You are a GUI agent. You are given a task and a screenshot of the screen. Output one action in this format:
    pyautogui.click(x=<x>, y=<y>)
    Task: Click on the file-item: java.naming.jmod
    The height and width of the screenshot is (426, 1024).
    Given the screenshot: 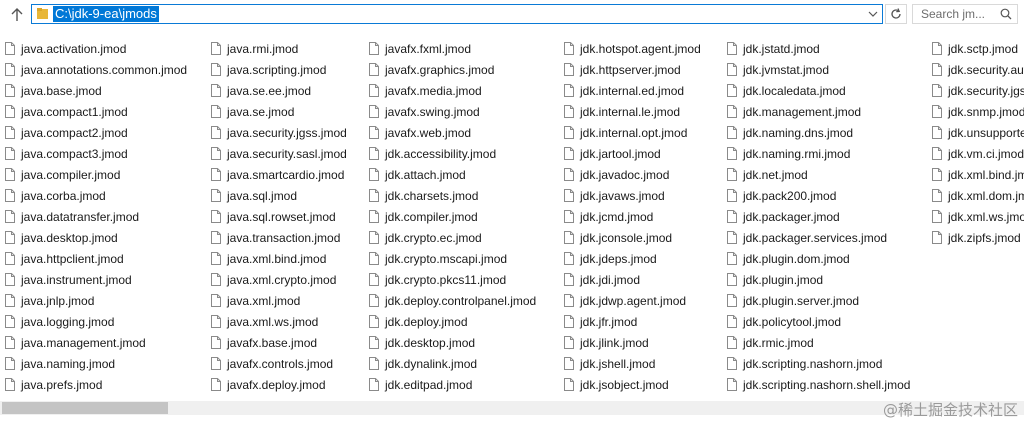 What is the action you would take?
    pyautogui.click(x=93, y=363)
    